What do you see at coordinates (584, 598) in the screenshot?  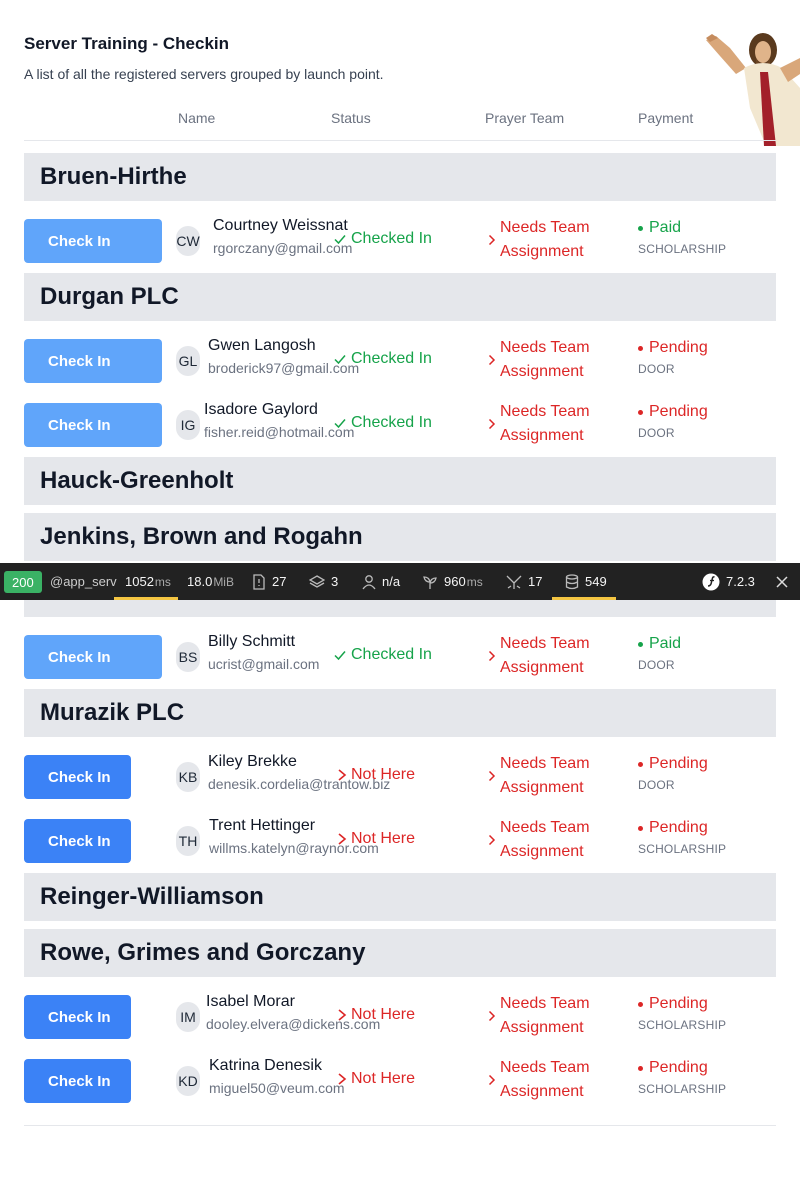 I see `database-highlight-bar` at bounding box center [584, 598].